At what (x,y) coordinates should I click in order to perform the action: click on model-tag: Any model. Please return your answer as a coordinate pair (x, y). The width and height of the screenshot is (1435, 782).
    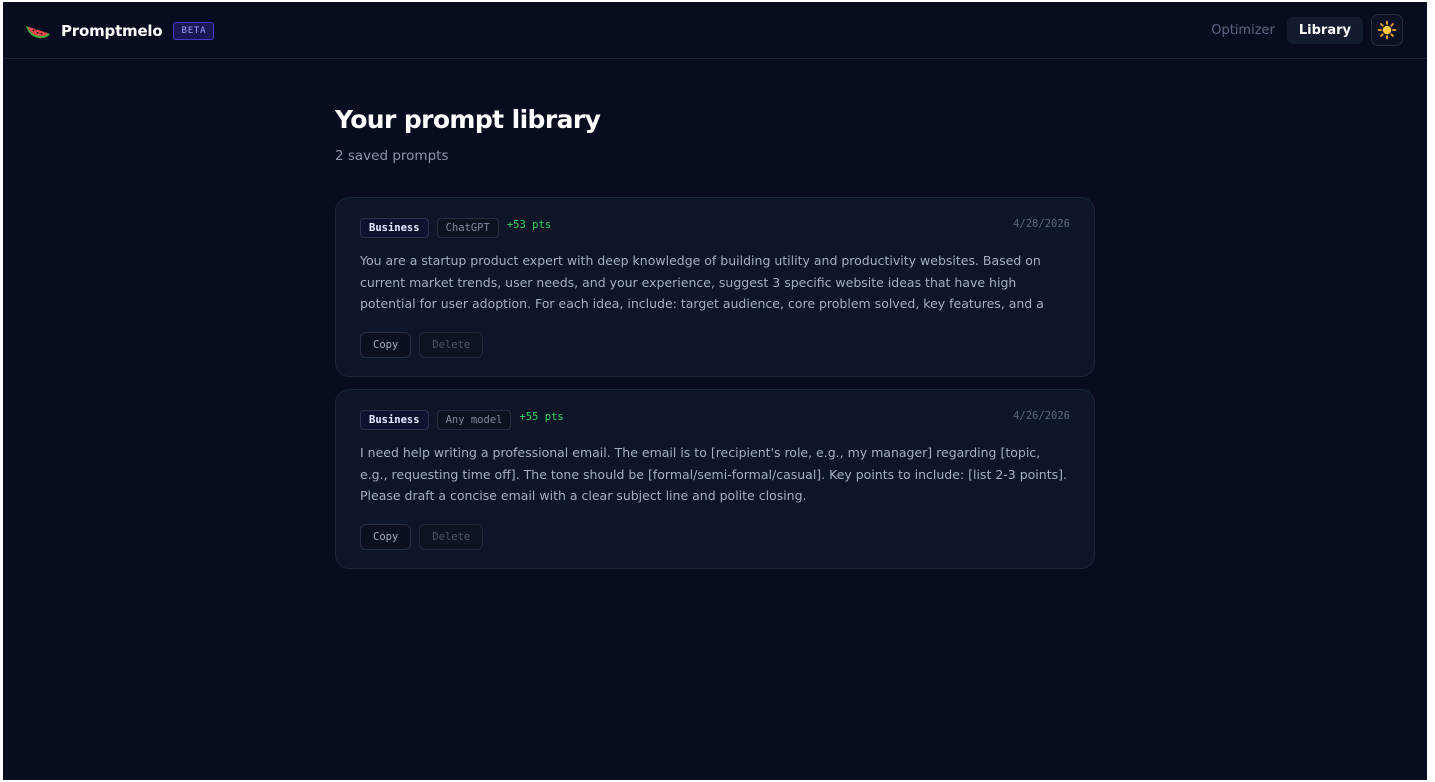
    Looking at the image, I should click on (474, 420).